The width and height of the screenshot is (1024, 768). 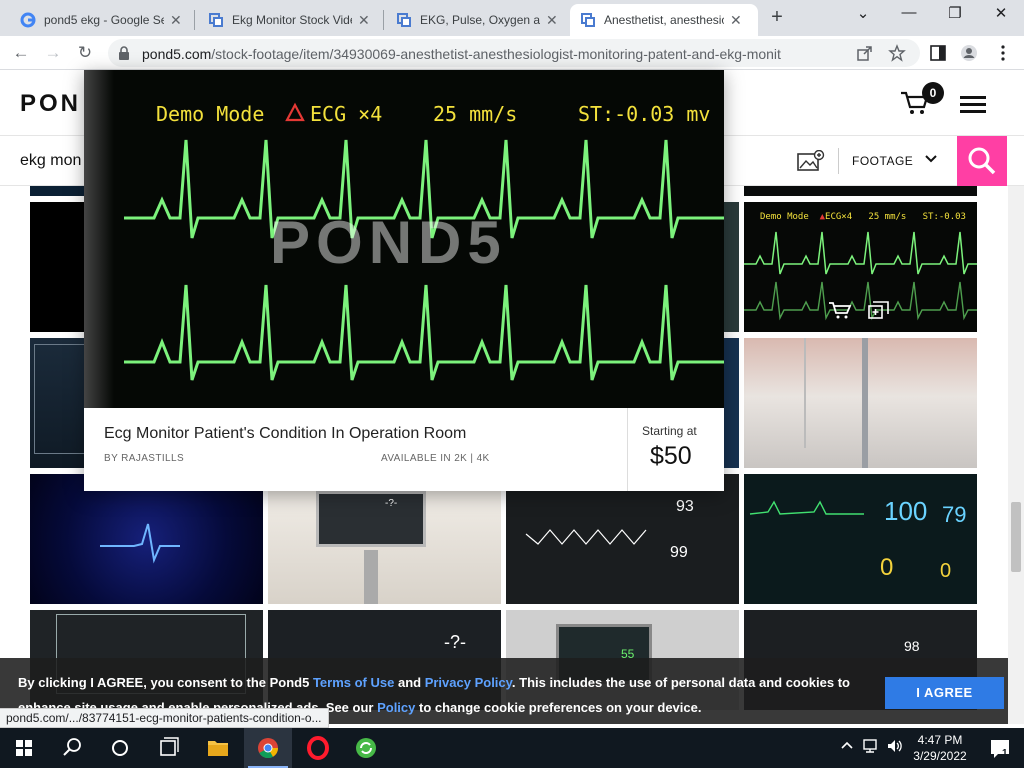 What do you see at coordinates (955, 15) in the screenshot?
I see `maximize-button: ❐` at bounding box center [955, 15].